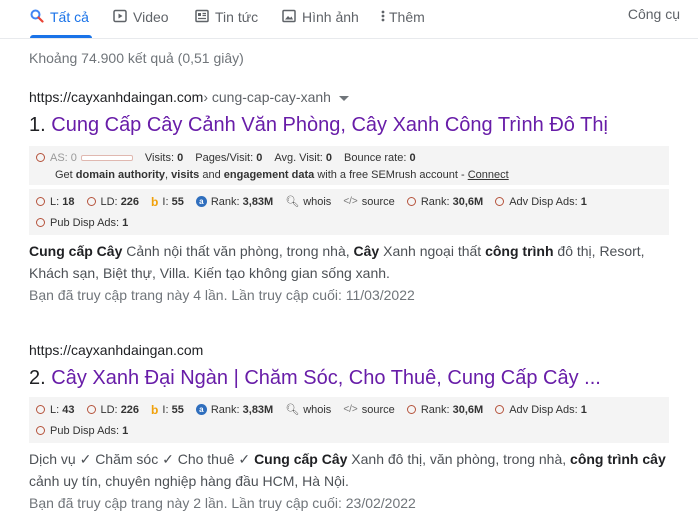  I want to click on tab-more: Thêm, so click(403, 17).